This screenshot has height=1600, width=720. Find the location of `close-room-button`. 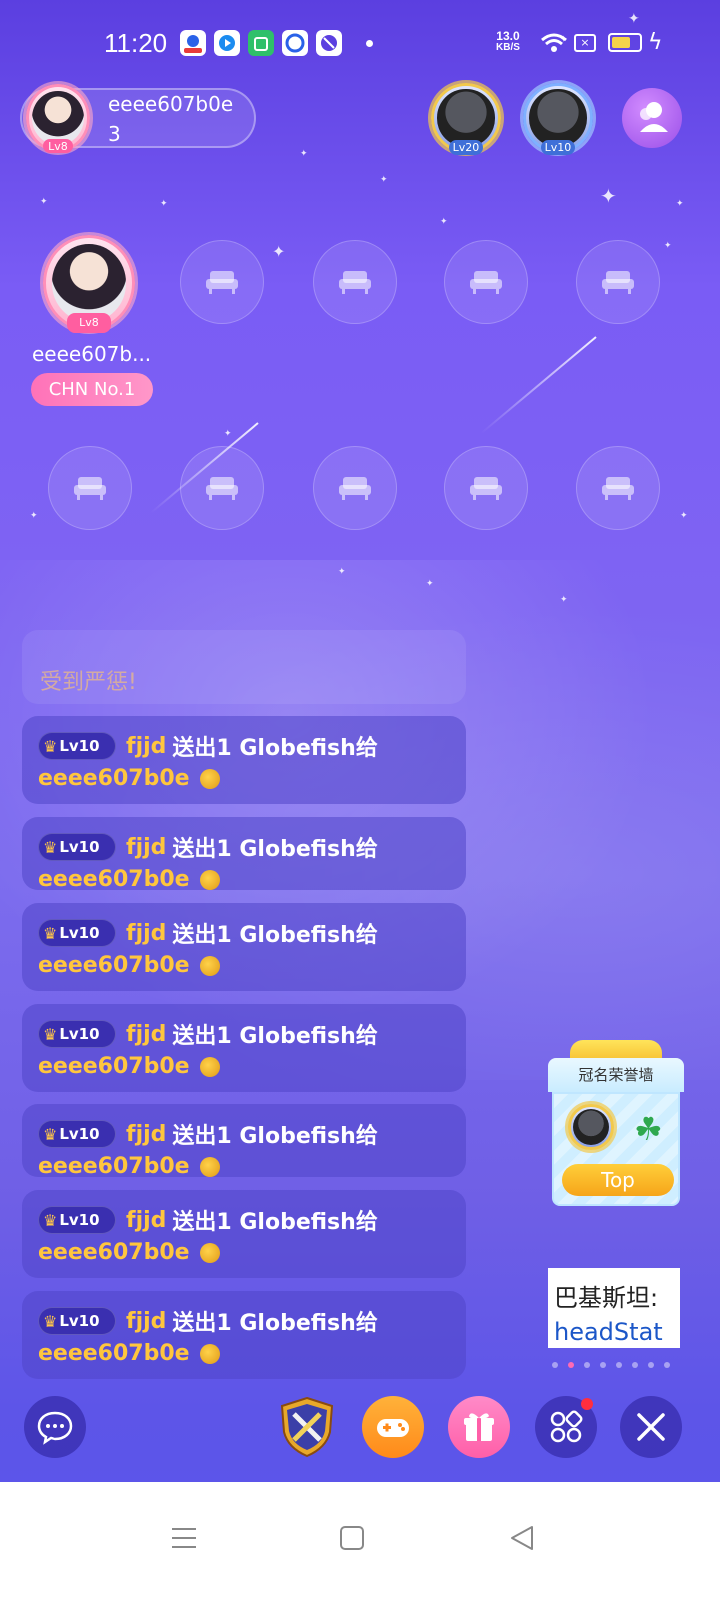

close-room-button is located at coordinates (651, 1427).